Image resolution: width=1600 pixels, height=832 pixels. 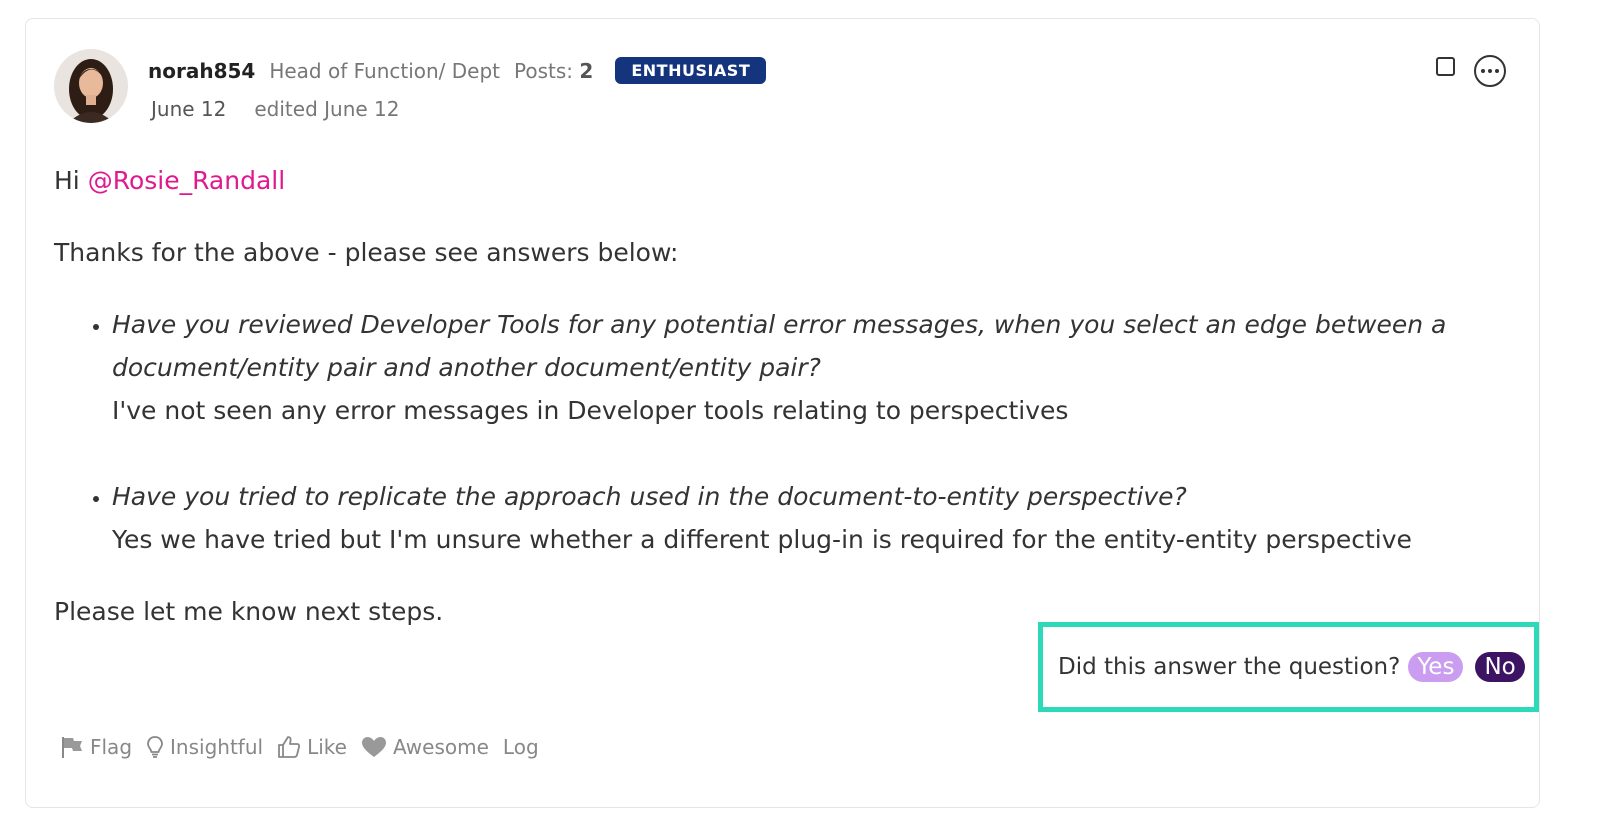 What do you see at coordinates (327, 747) in the screenshot?
I see `like-label: Like` at bounding box center [327, 747].